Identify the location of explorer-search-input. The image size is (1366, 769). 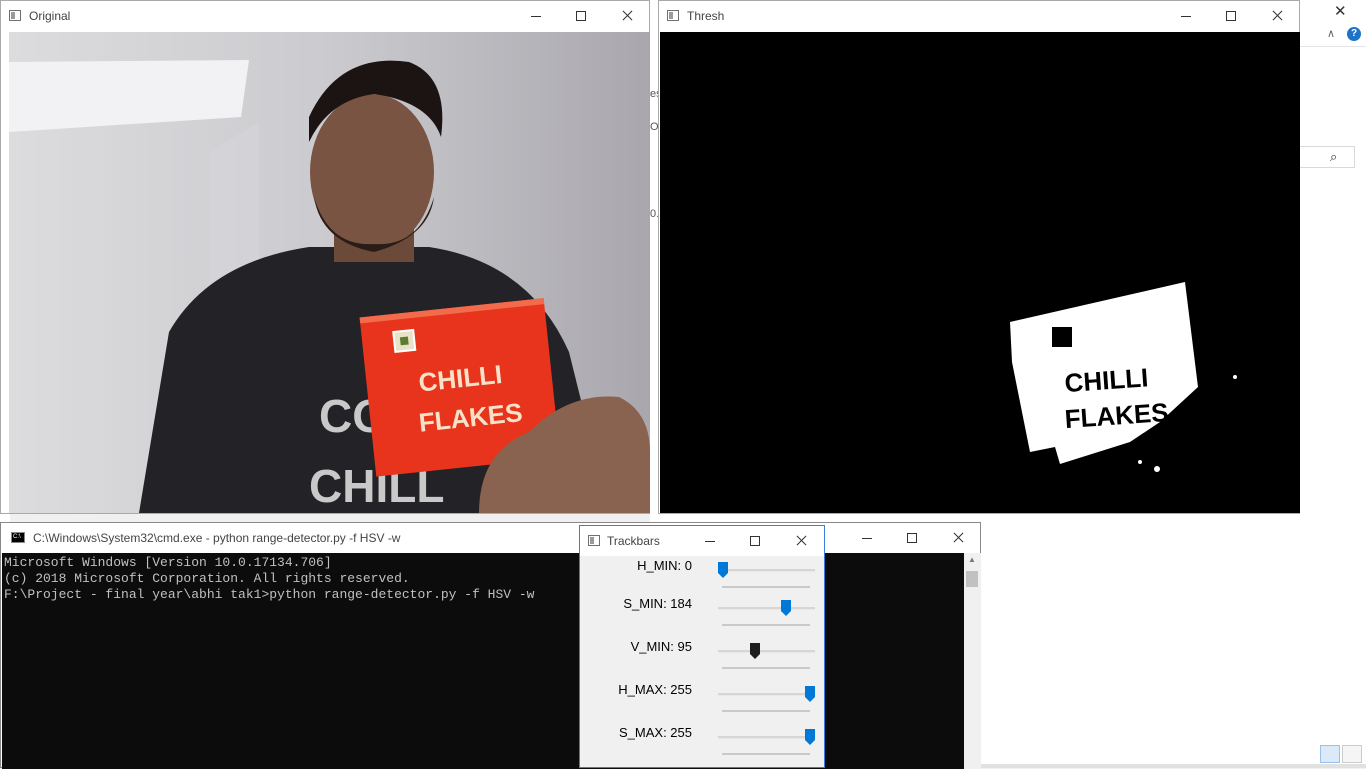
(1327, 157).